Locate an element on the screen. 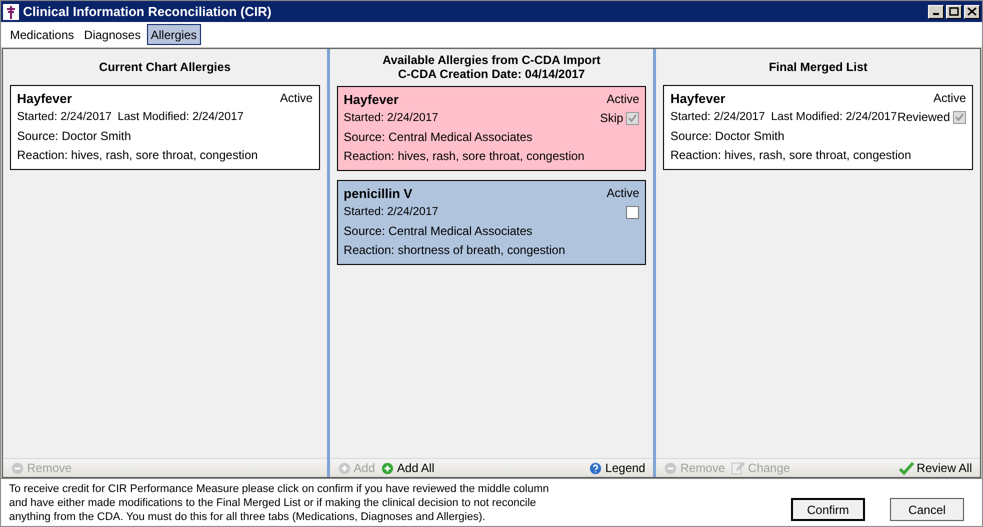 The image size is (983, 527). allergy-card: Hayfever Active Started: 2/24/2017 Last Modified: 2/24/2017 Source: Doctor Smith Reaction: hives, rash, sore throat, congestion is located at coordinates (165, 127).